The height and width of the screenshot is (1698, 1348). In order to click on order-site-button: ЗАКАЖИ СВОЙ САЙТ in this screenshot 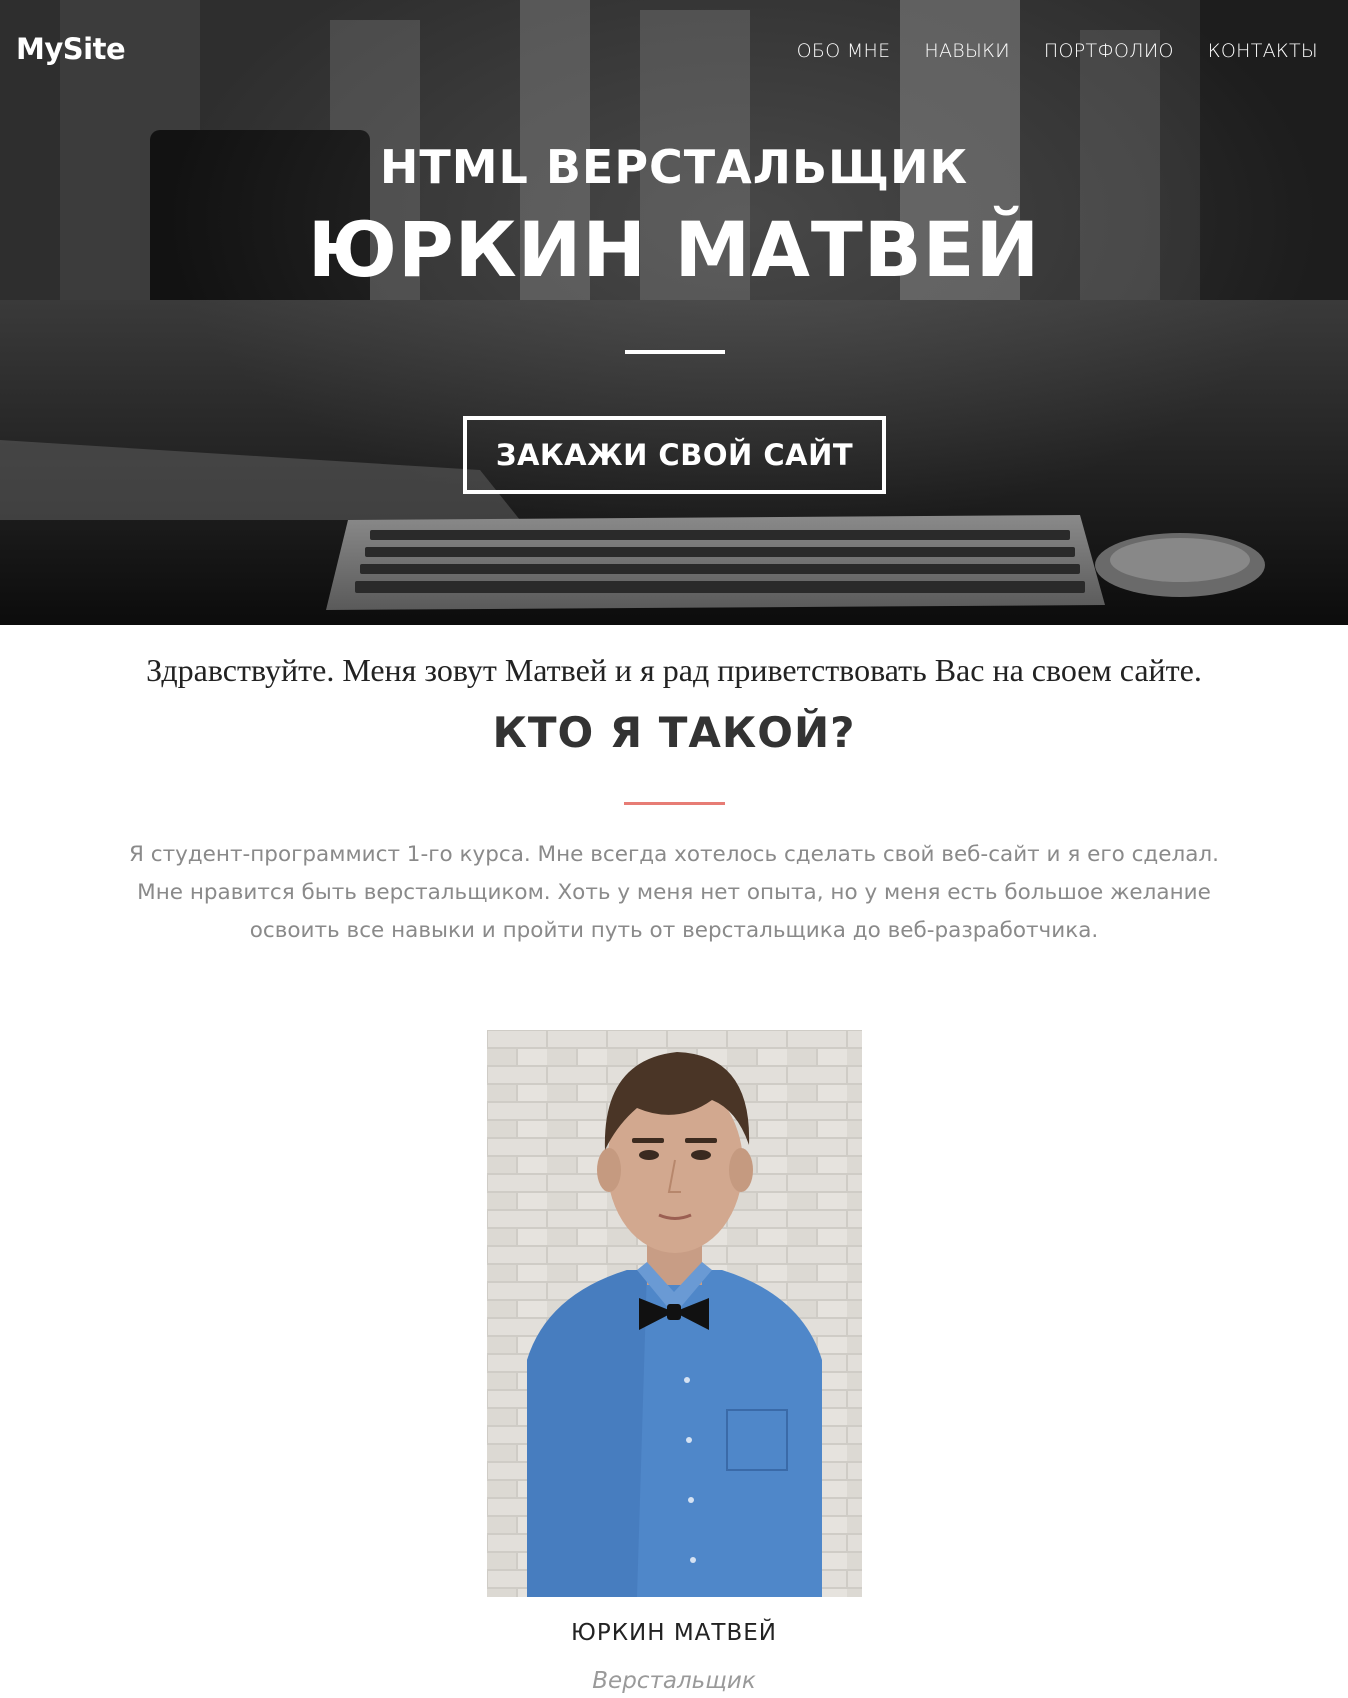, I will do `click(674, 455)`.